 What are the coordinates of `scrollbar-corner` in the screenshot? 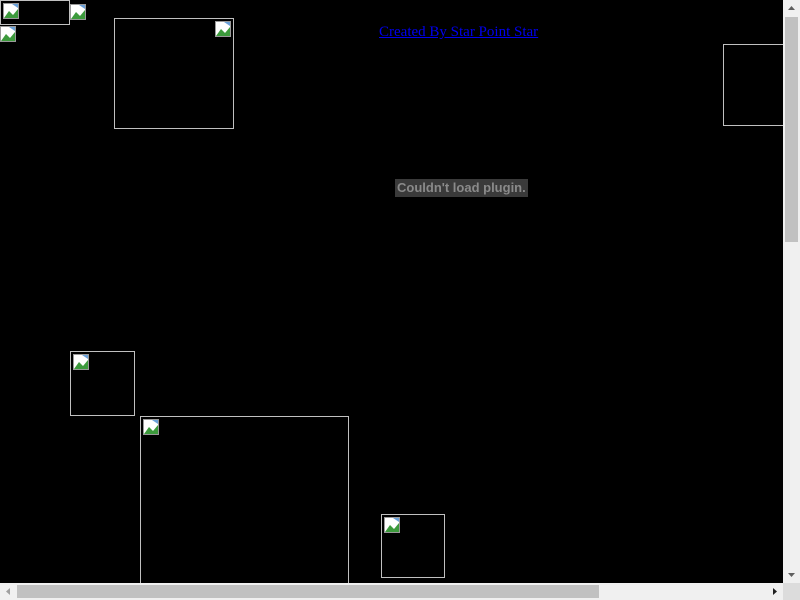 It's located at (791, 591).